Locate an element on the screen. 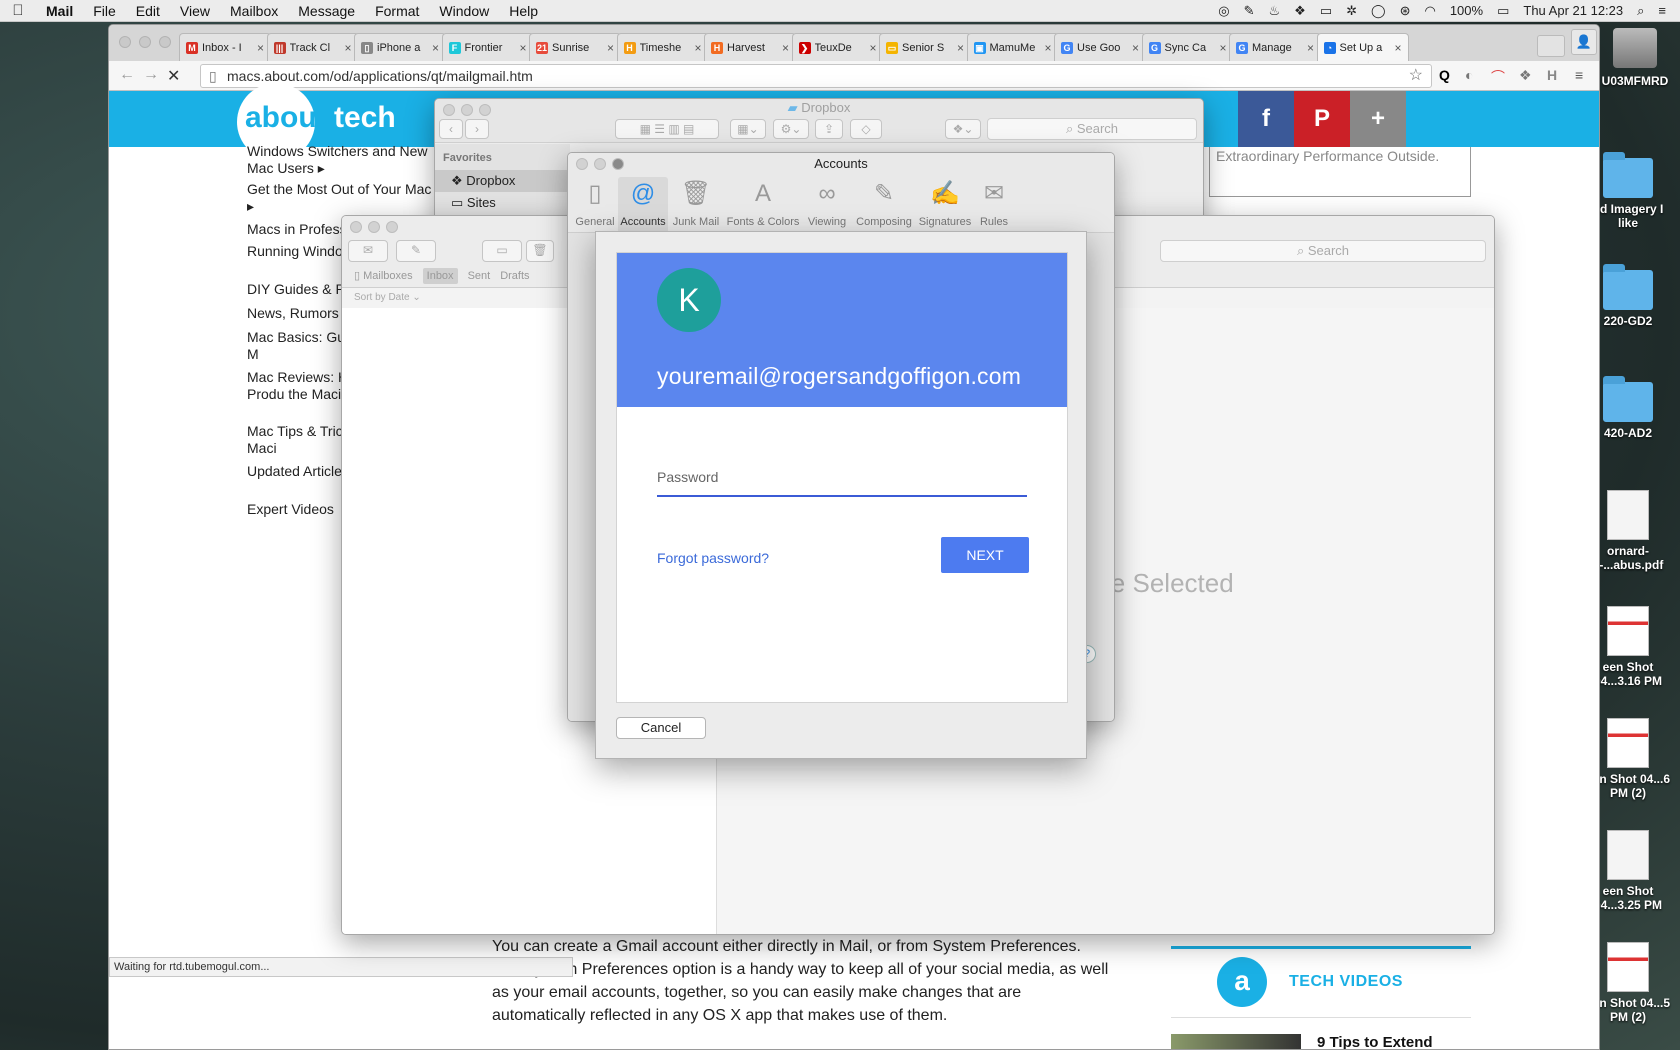 This screenshot has height=1050, width=1680. prefs-tab-signatures: ✍ Signatures is located at coordinates (945, 205).